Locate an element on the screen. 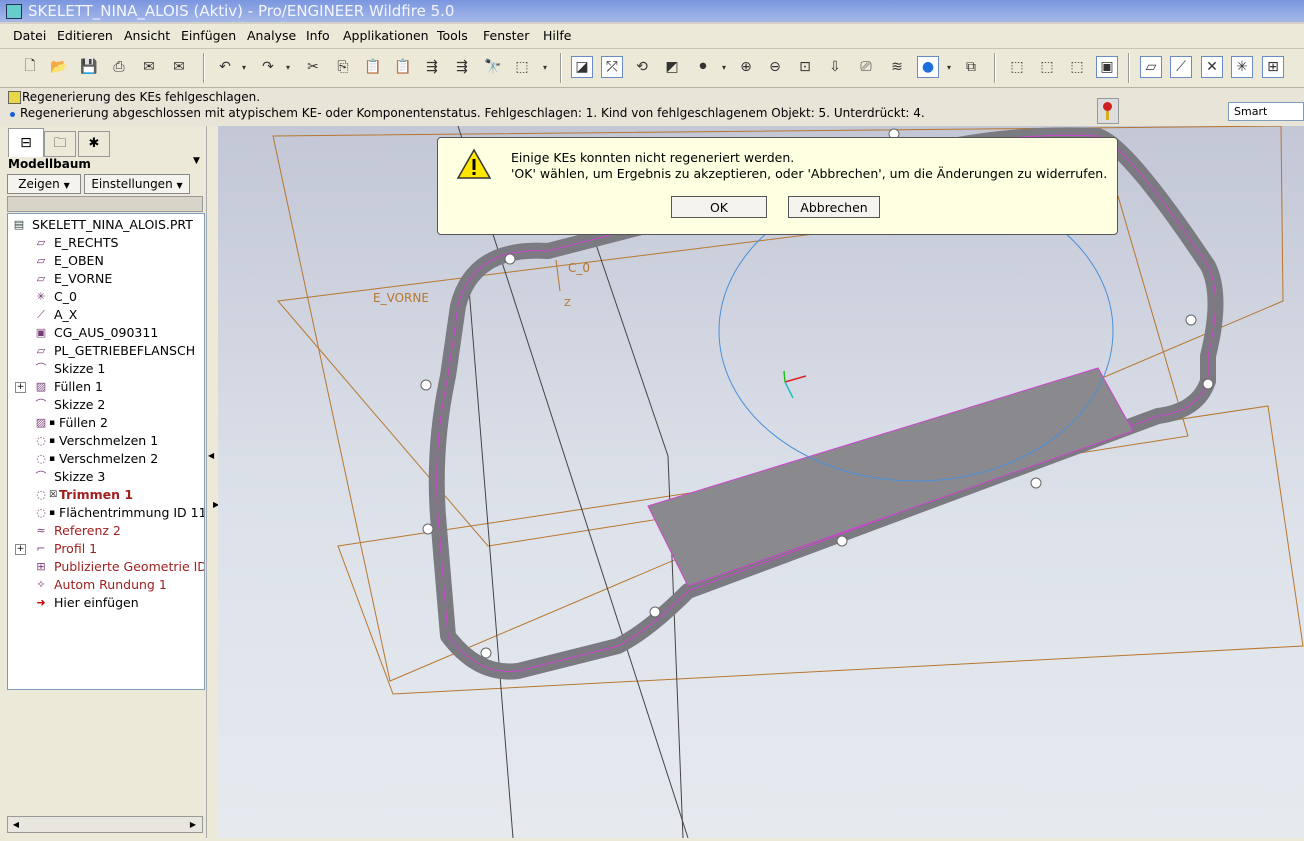  tree-item: ⌒ Skizze 1 is located at coordinates (106, 369).